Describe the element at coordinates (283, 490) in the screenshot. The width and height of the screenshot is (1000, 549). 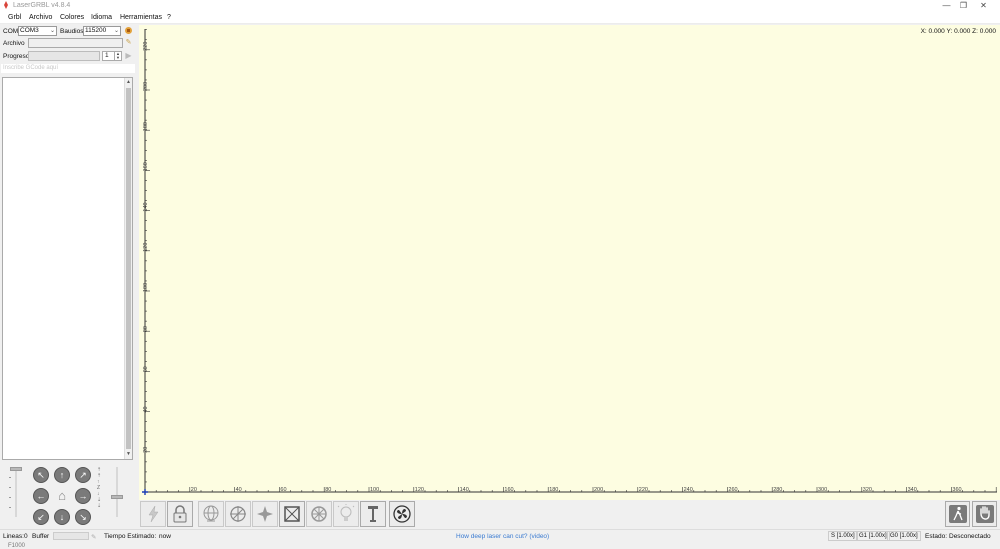
I see `x-tick-label: 60` at that location.